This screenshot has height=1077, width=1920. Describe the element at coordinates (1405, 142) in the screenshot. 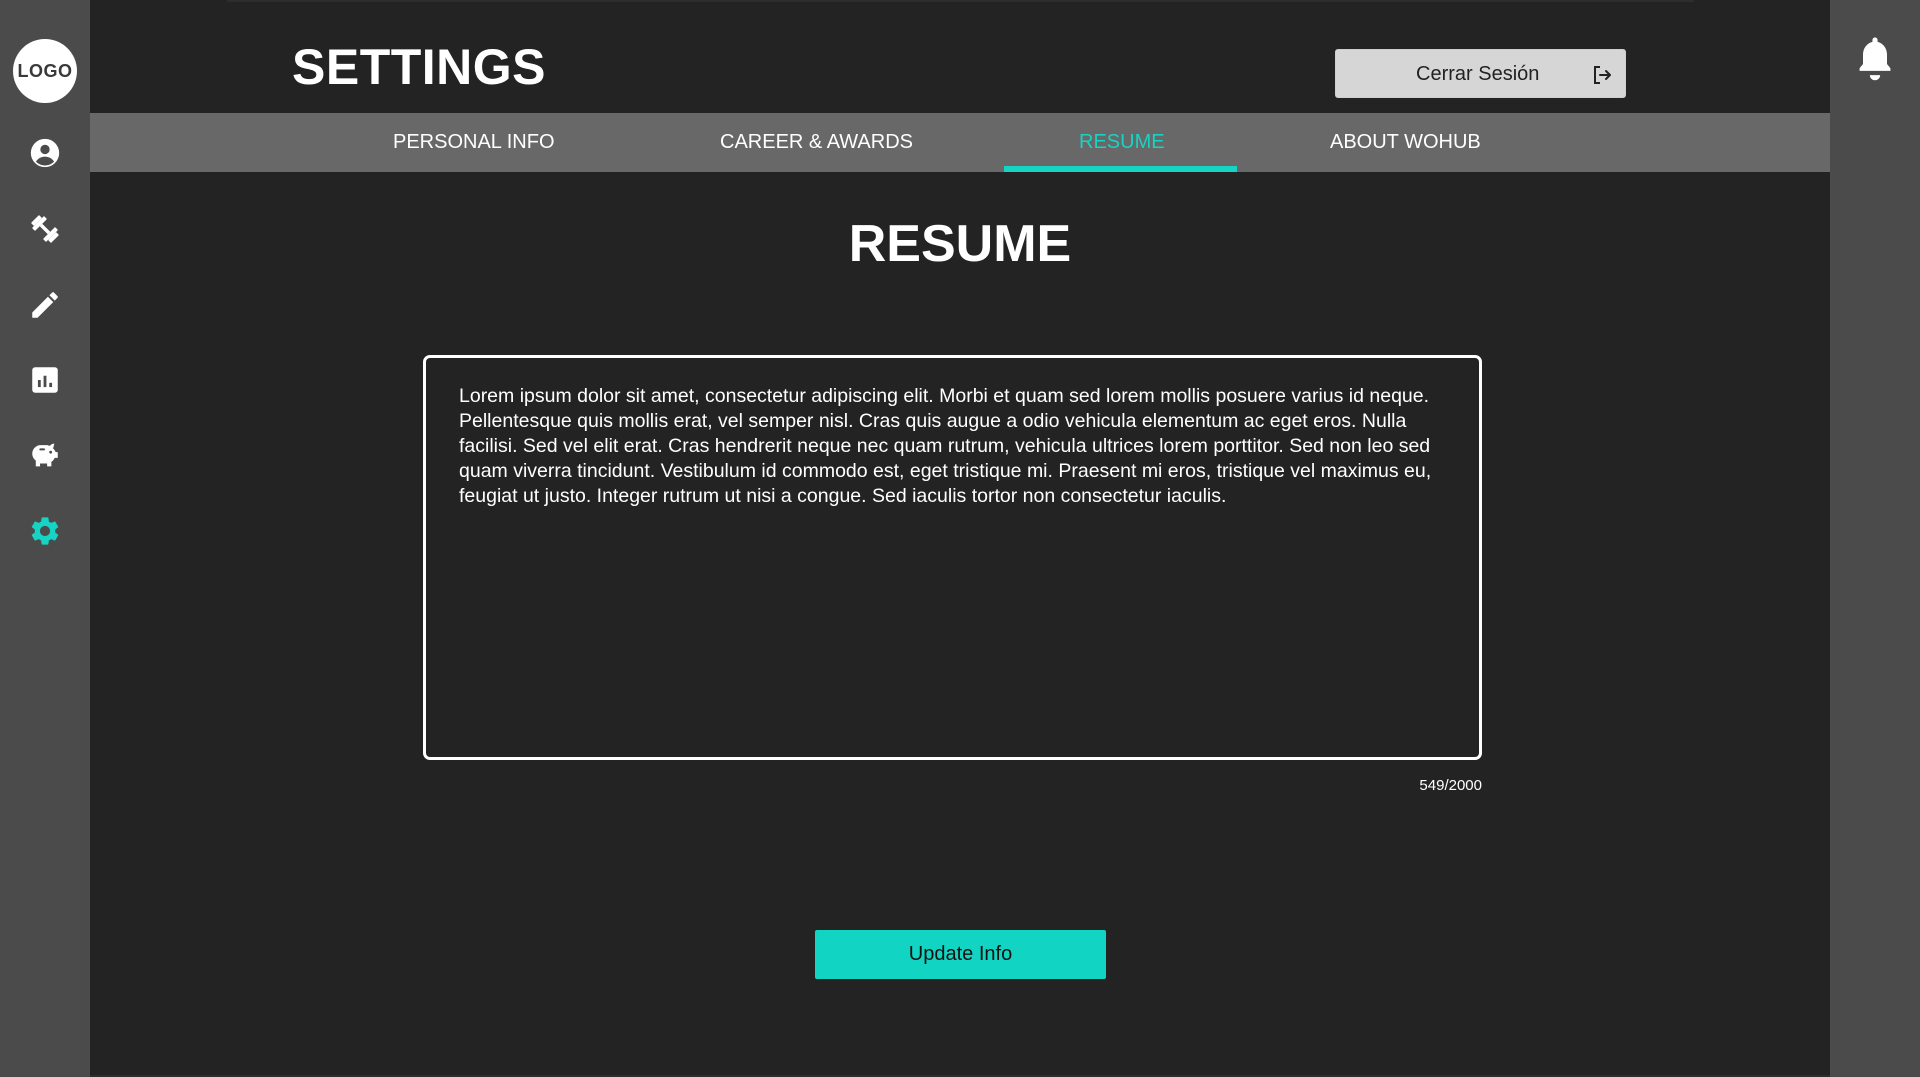

I see `tab-about-wohub: ABOUT WOHUB` at that location.